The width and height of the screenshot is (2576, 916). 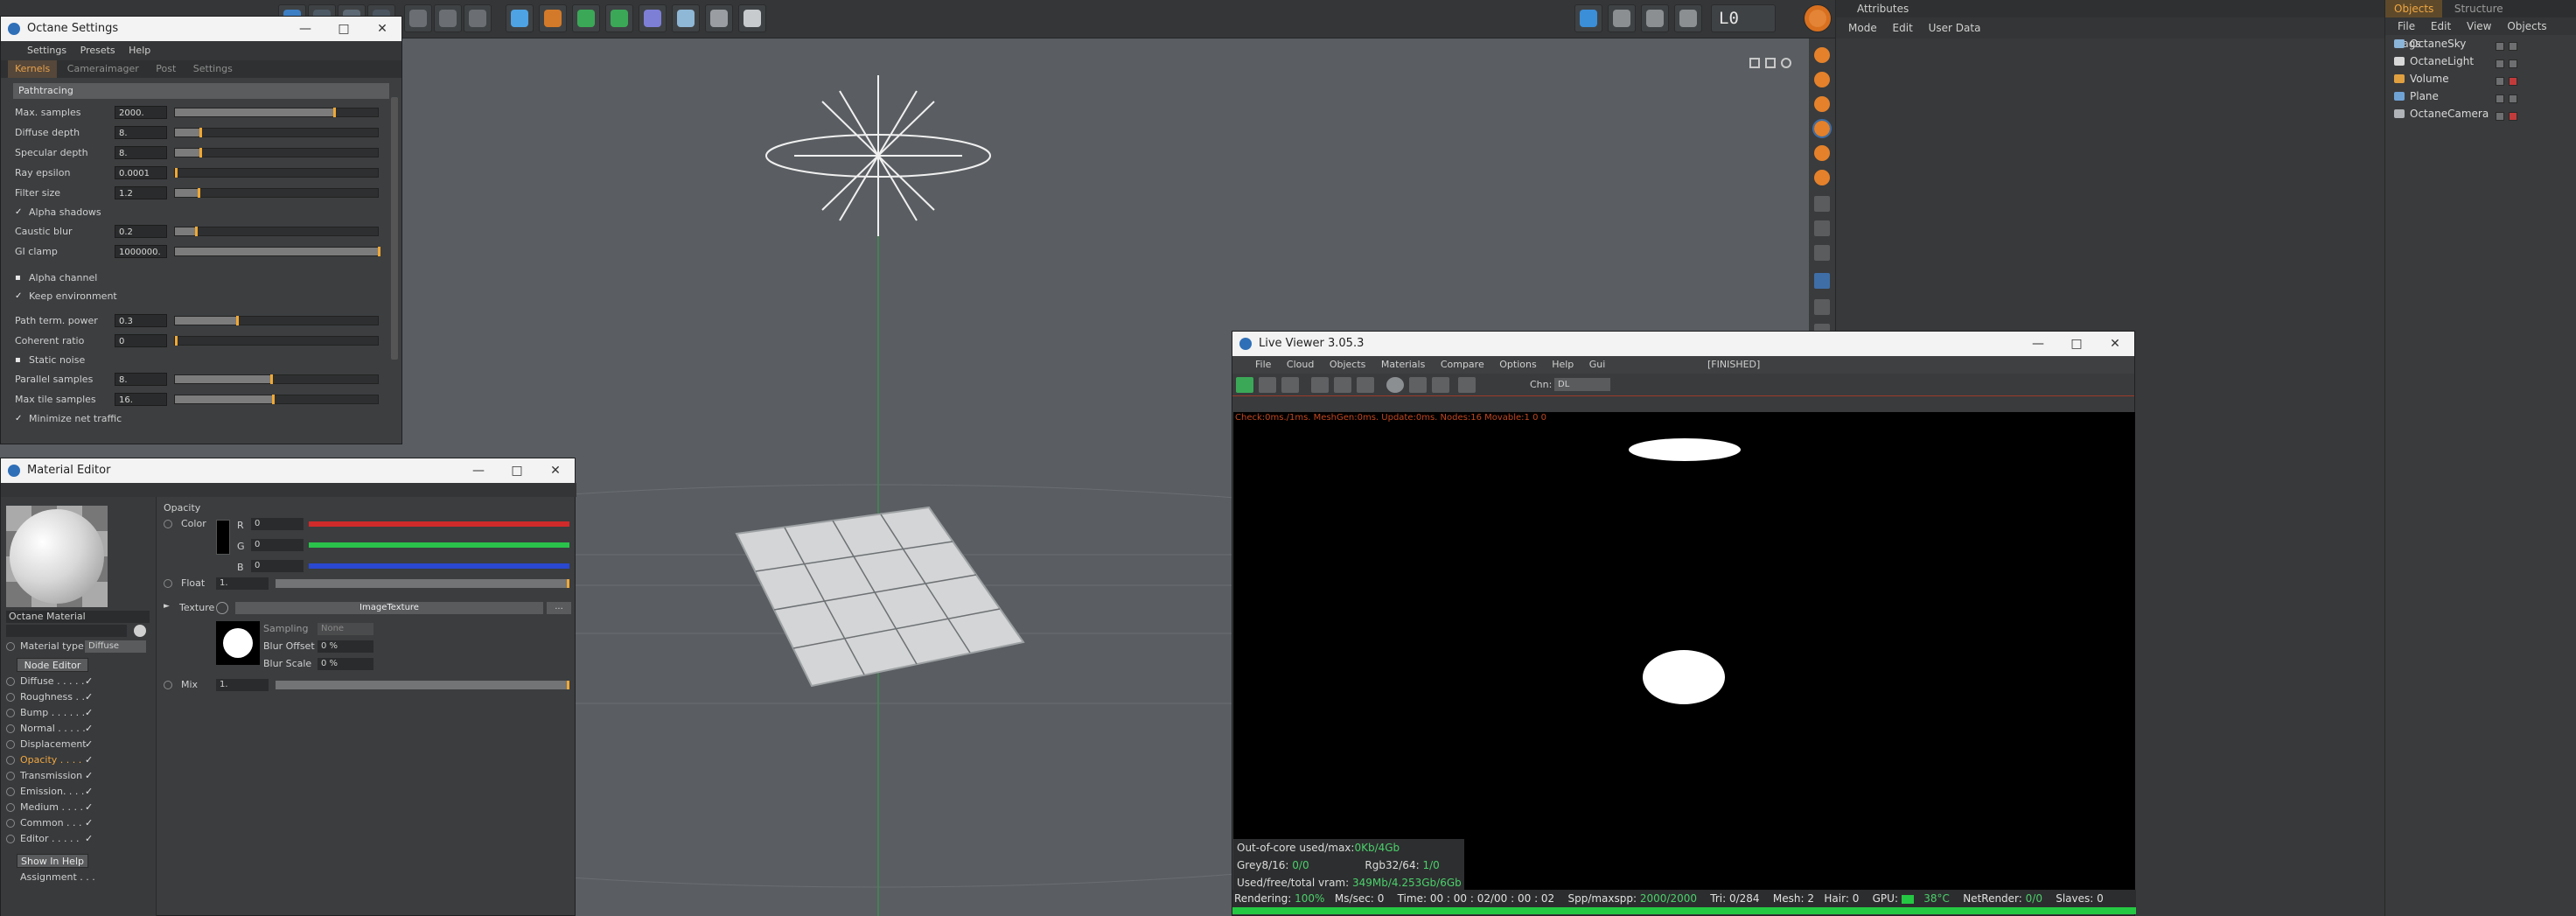 What do you see at coordinates (167, 606) in the screenshot?
I see `expand-icon: ►` at bounding box center [167, 606].